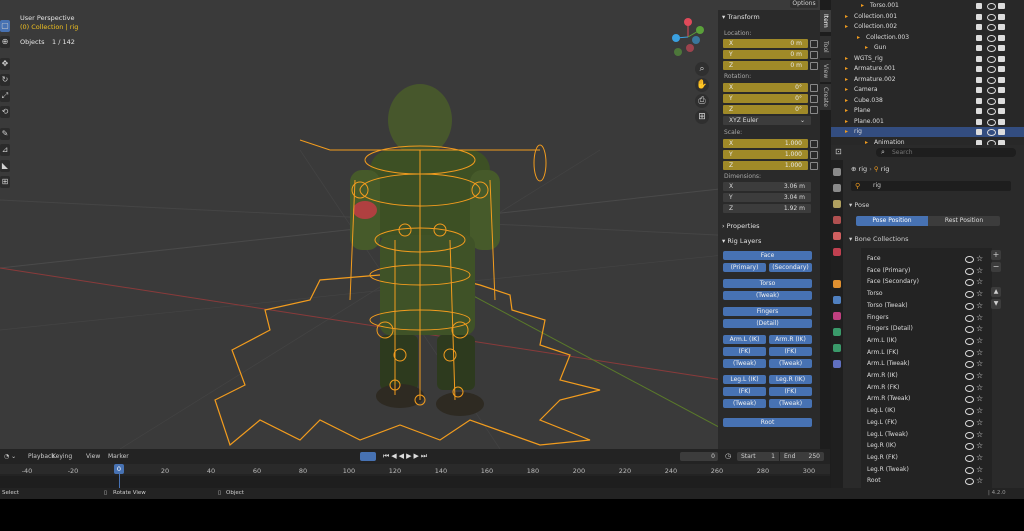  What do you see at coordinates (927, 48) in the screenshot?
I see `outliner-row: ▸ Gun` at bounding box center [927, 48].